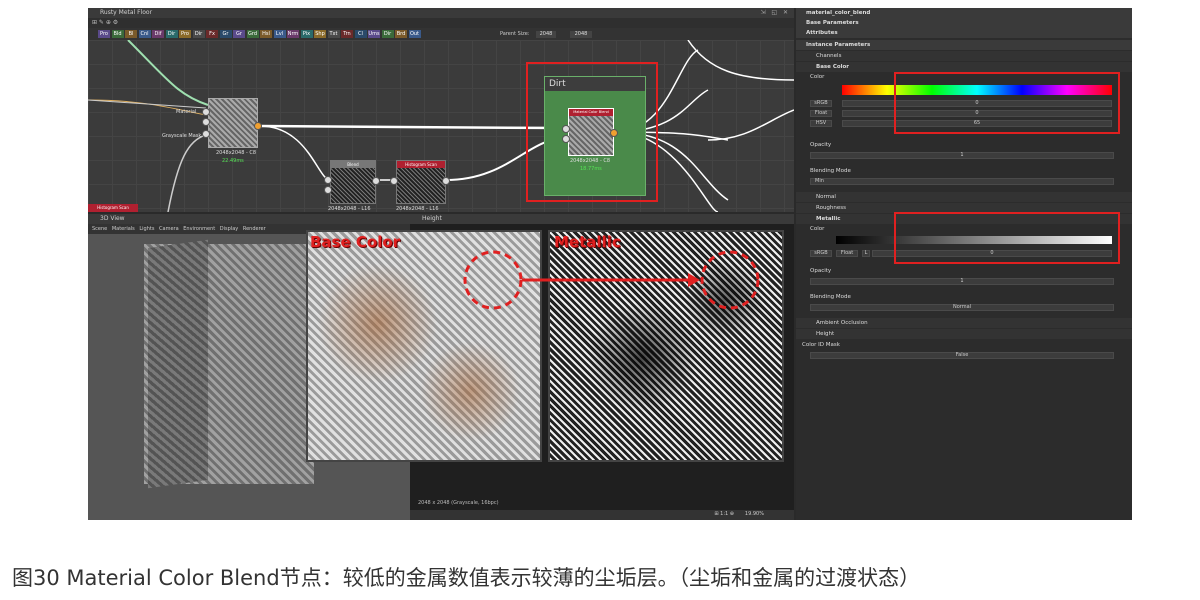 The image size is (1200, 600). I want to click on base-color-type: Float, so click(821, 113).